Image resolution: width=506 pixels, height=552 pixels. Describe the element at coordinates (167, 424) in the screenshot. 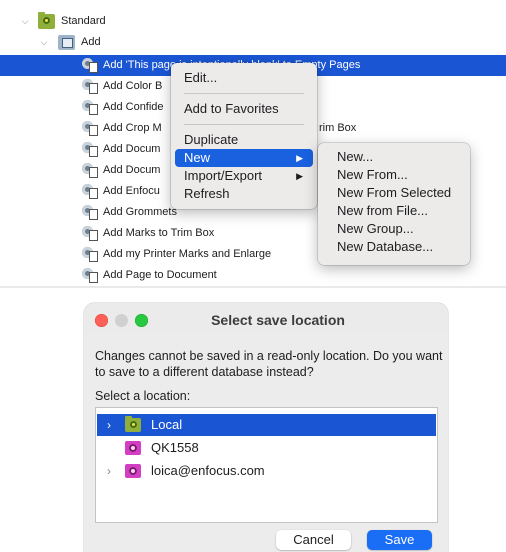

I see `location-label: Local` at that location.